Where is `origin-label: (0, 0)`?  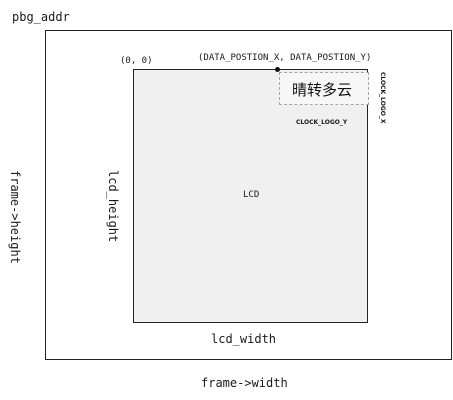 origin-label: (0, 0) is located at coordinates (136, 61).